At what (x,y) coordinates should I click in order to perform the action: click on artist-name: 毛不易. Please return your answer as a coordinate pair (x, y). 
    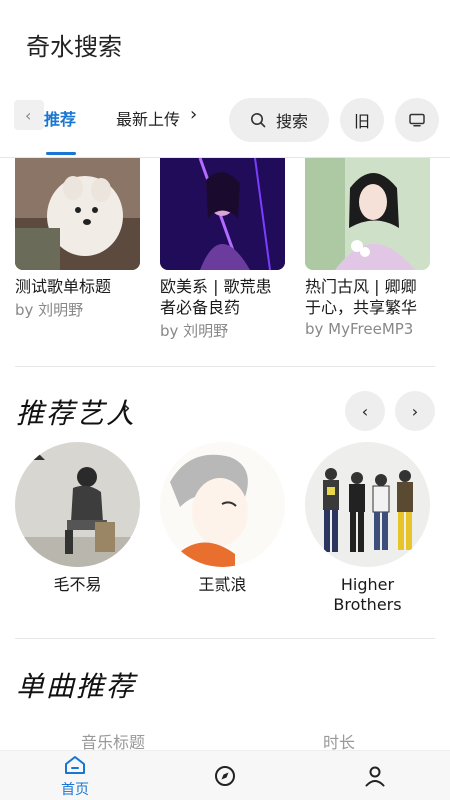
    Looking at the image, I should click on (77, 584).